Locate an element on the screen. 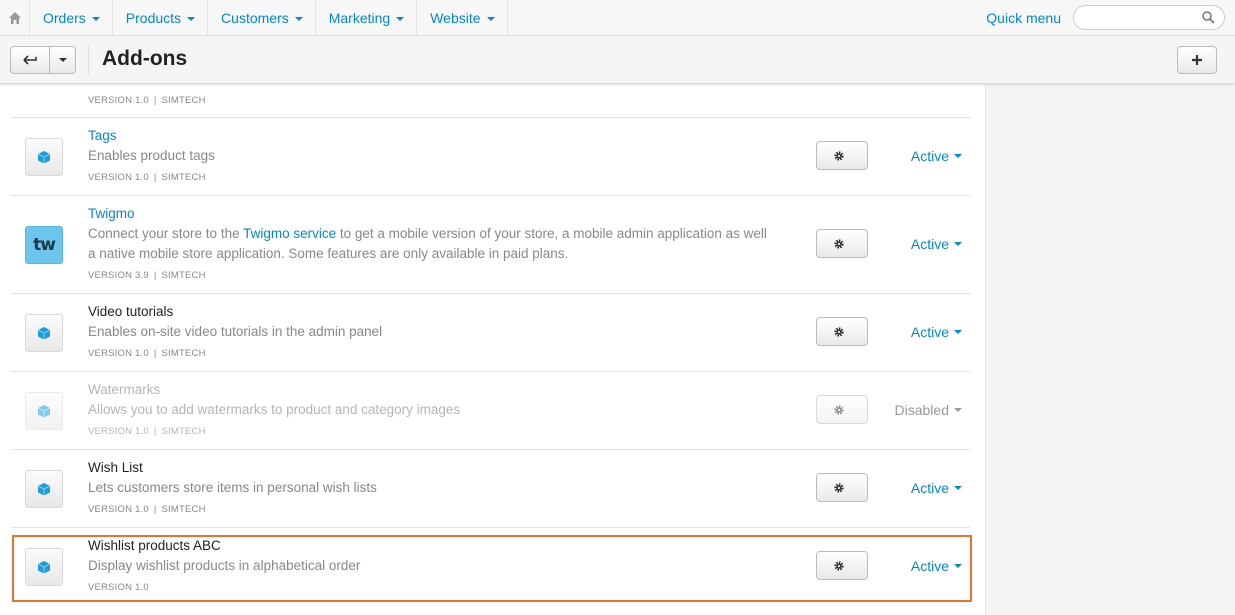  menu-customers: Customers is located at coordinates (262, 17).